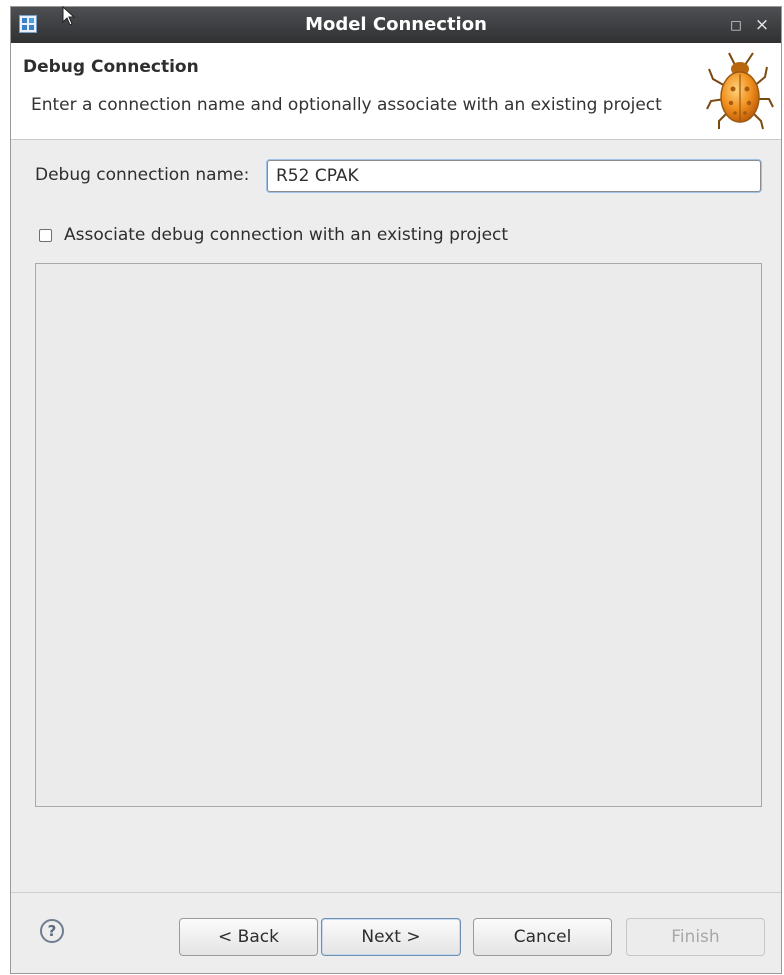 The width and height of the screenshot is (784, 975). Describe the element at coordinates (45, 235) in the screenshot. I see `associate-project-checkbox` at that location.